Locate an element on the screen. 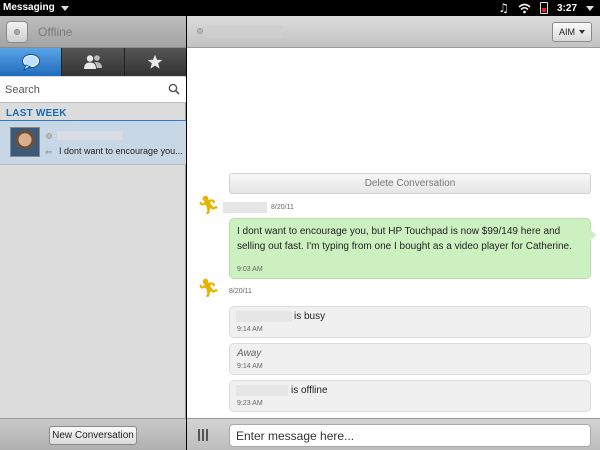  message-time: 9:03 AM is located at coordinates (250, 269).